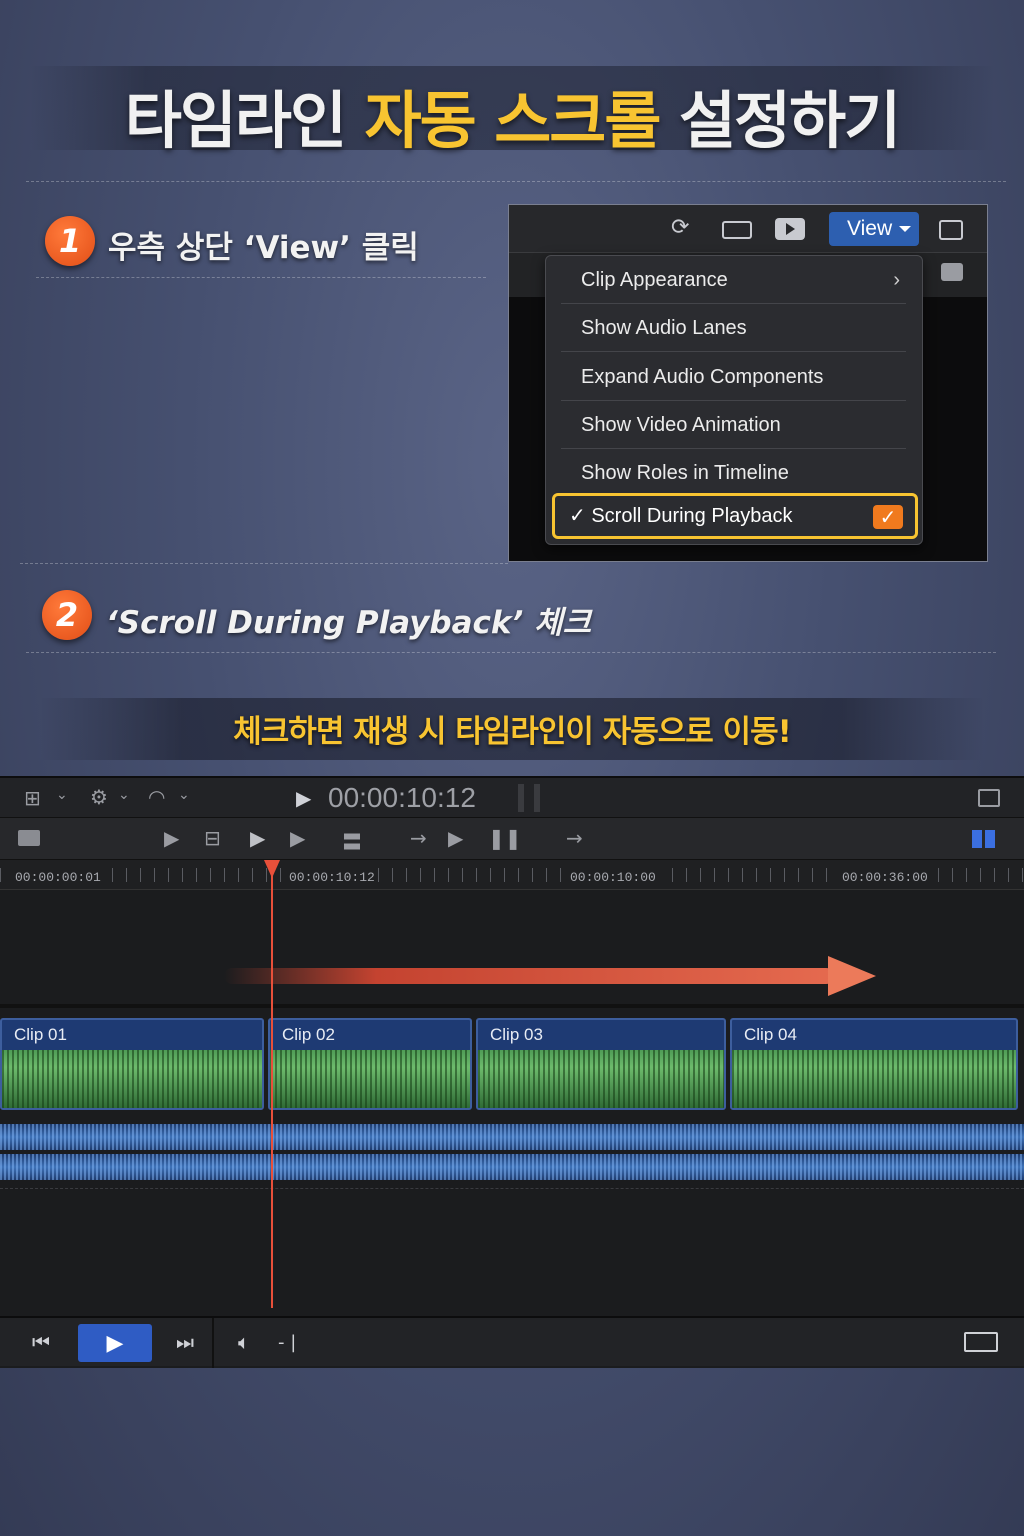  I want to click on playhead-handle, so click(272, 869).